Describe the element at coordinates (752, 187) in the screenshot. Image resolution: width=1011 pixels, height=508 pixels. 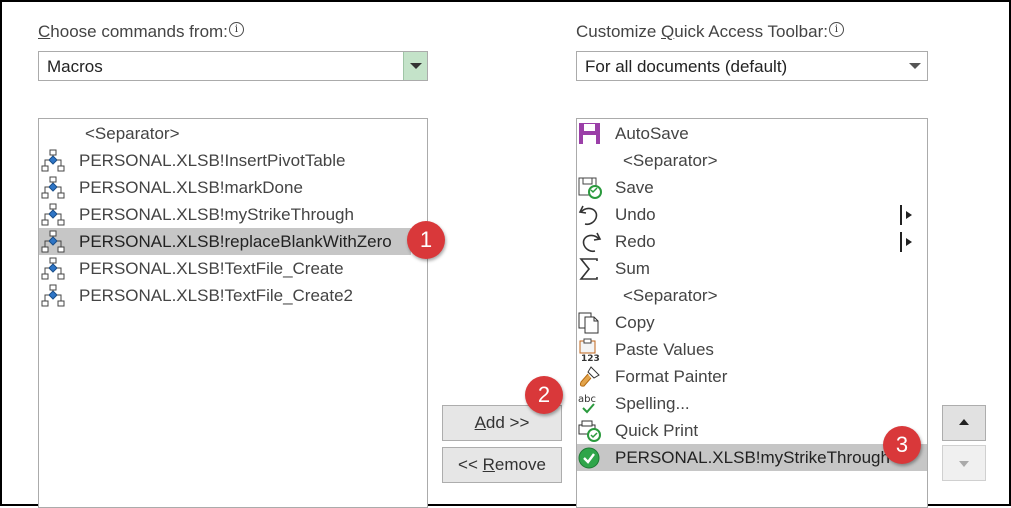
I see `list-item: Save` at that location.